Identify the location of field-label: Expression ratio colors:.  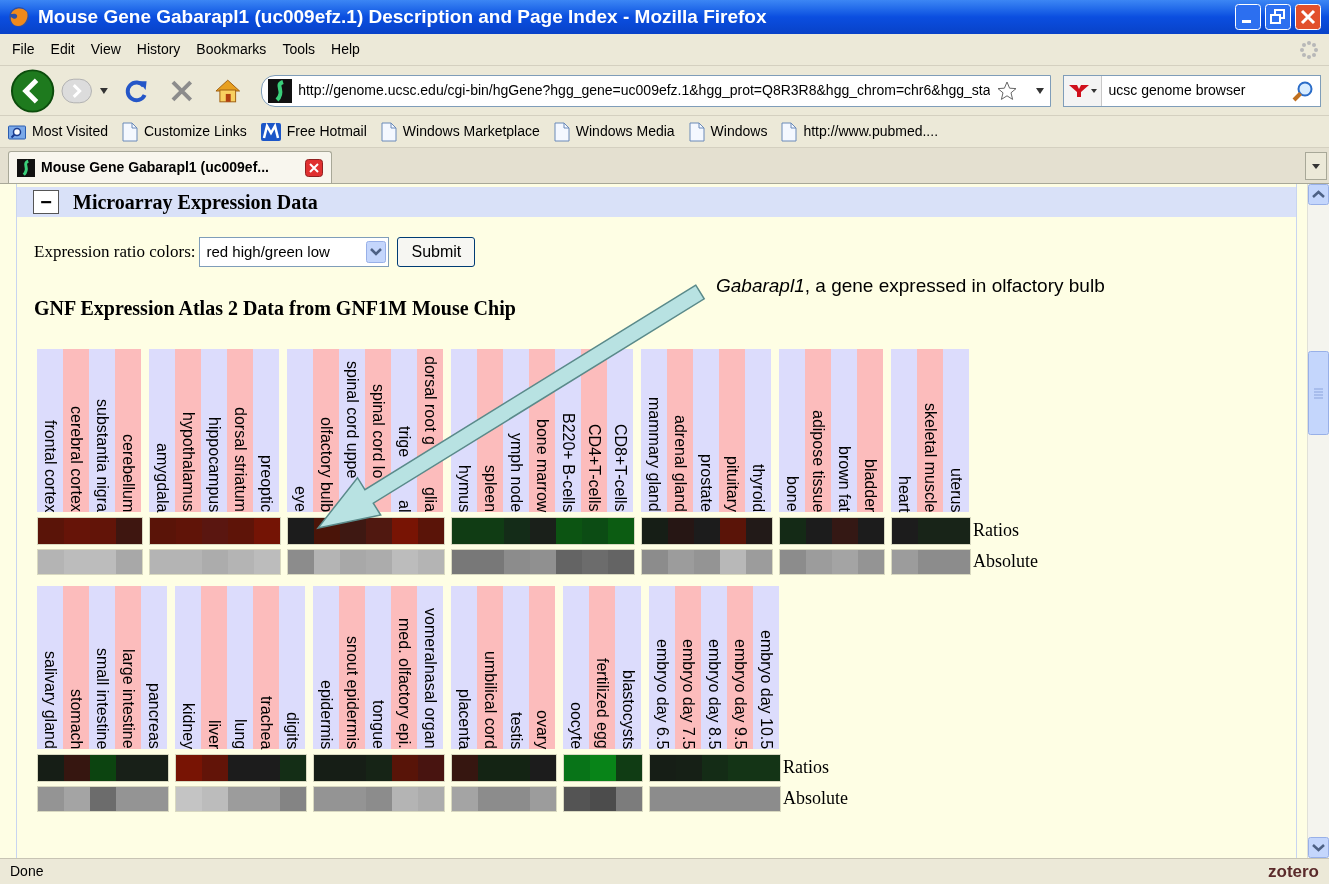
(115, 252).